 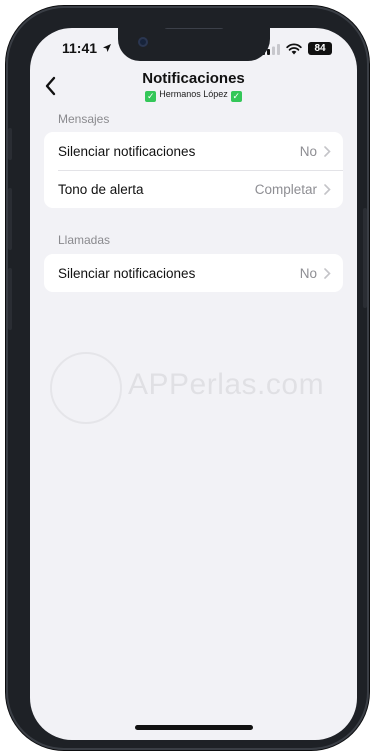 I want to click on battery-icon: 84, so click(x=320, y=48).